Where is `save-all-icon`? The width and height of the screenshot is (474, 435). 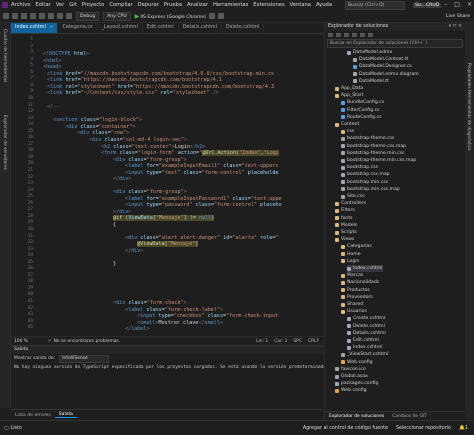
save-all-icon is located at coordinates (51, 16).